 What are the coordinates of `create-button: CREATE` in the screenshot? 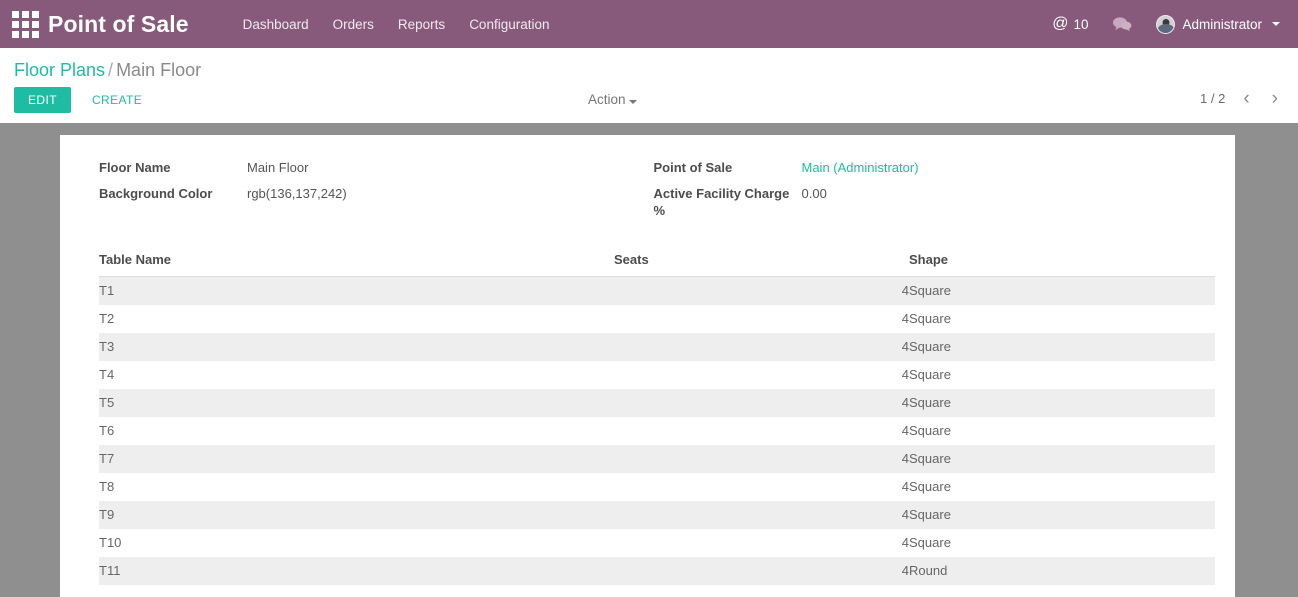 It's located at (117, 100).